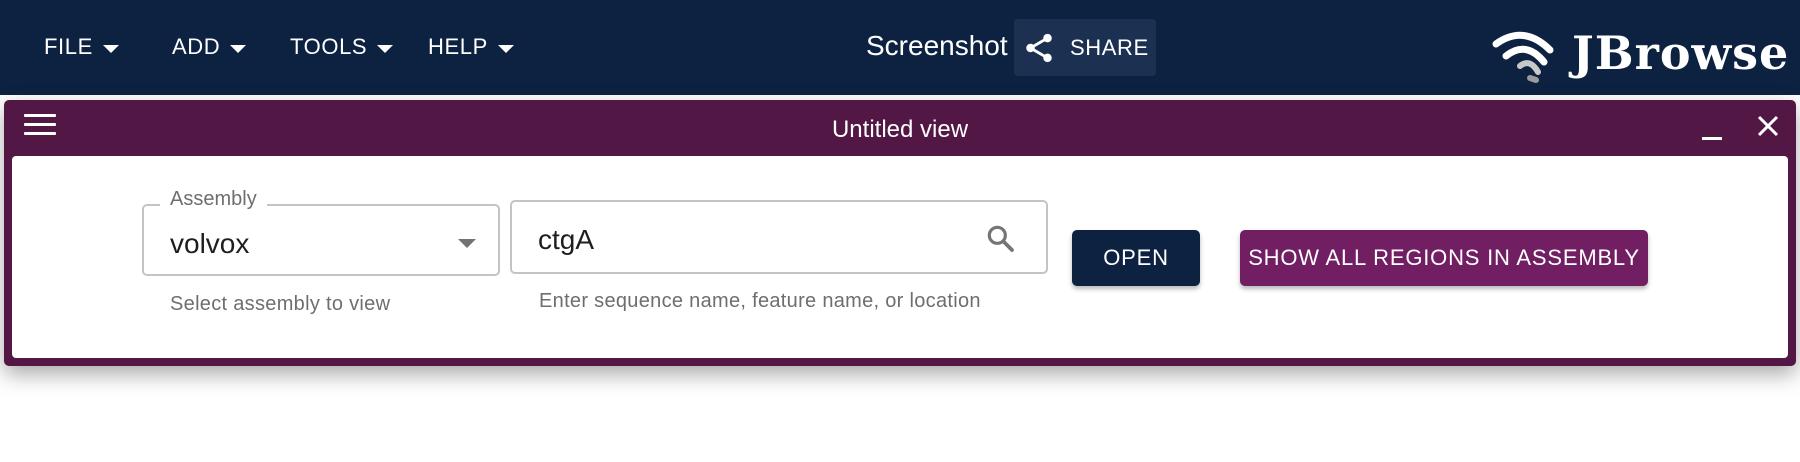 The width and height of the screenshot is (1800, 462). I want to click on view-header: Untitled view, so click(900, 128).